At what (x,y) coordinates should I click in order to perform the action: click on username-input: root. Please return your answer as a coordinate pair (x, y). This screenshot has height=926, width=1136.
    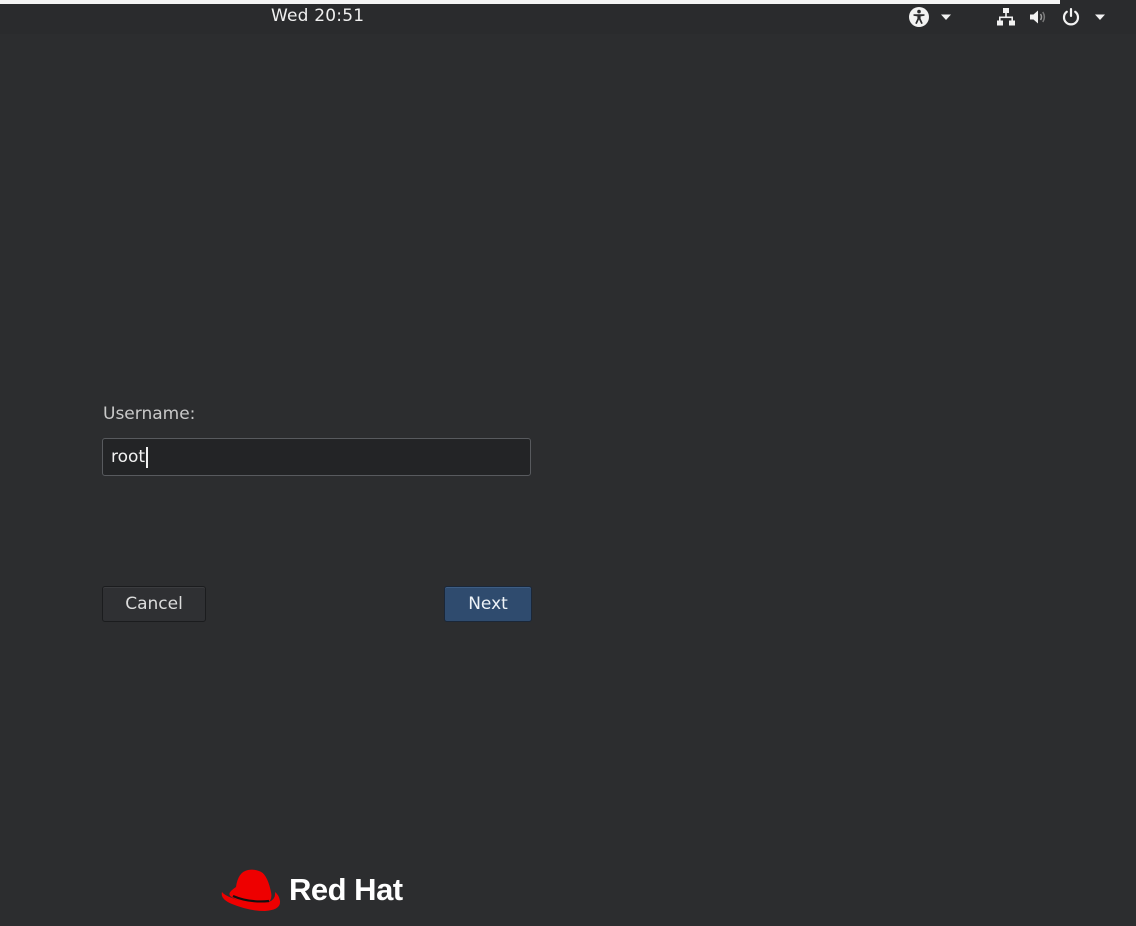
    Looking at the image, I should click on (316, 457).